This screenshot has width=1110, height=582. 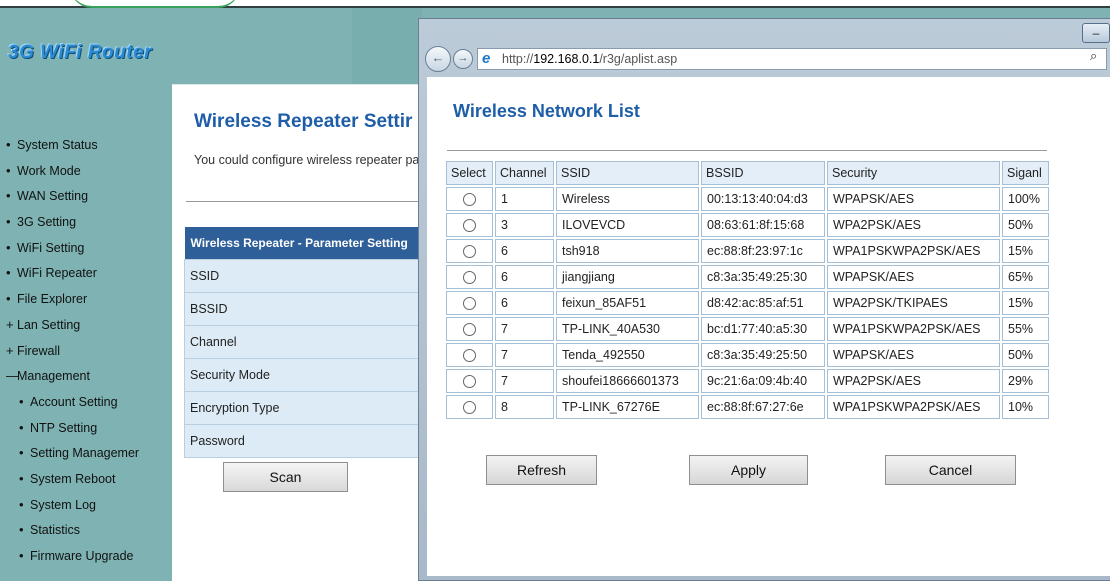 I want to click on cell-signal: 50%, so click(x=1025, y=225).